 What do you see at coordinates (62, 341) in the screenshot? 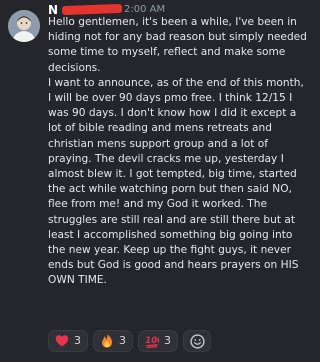
I see `heart-emoji-icon` at bounding box center [62, 341].